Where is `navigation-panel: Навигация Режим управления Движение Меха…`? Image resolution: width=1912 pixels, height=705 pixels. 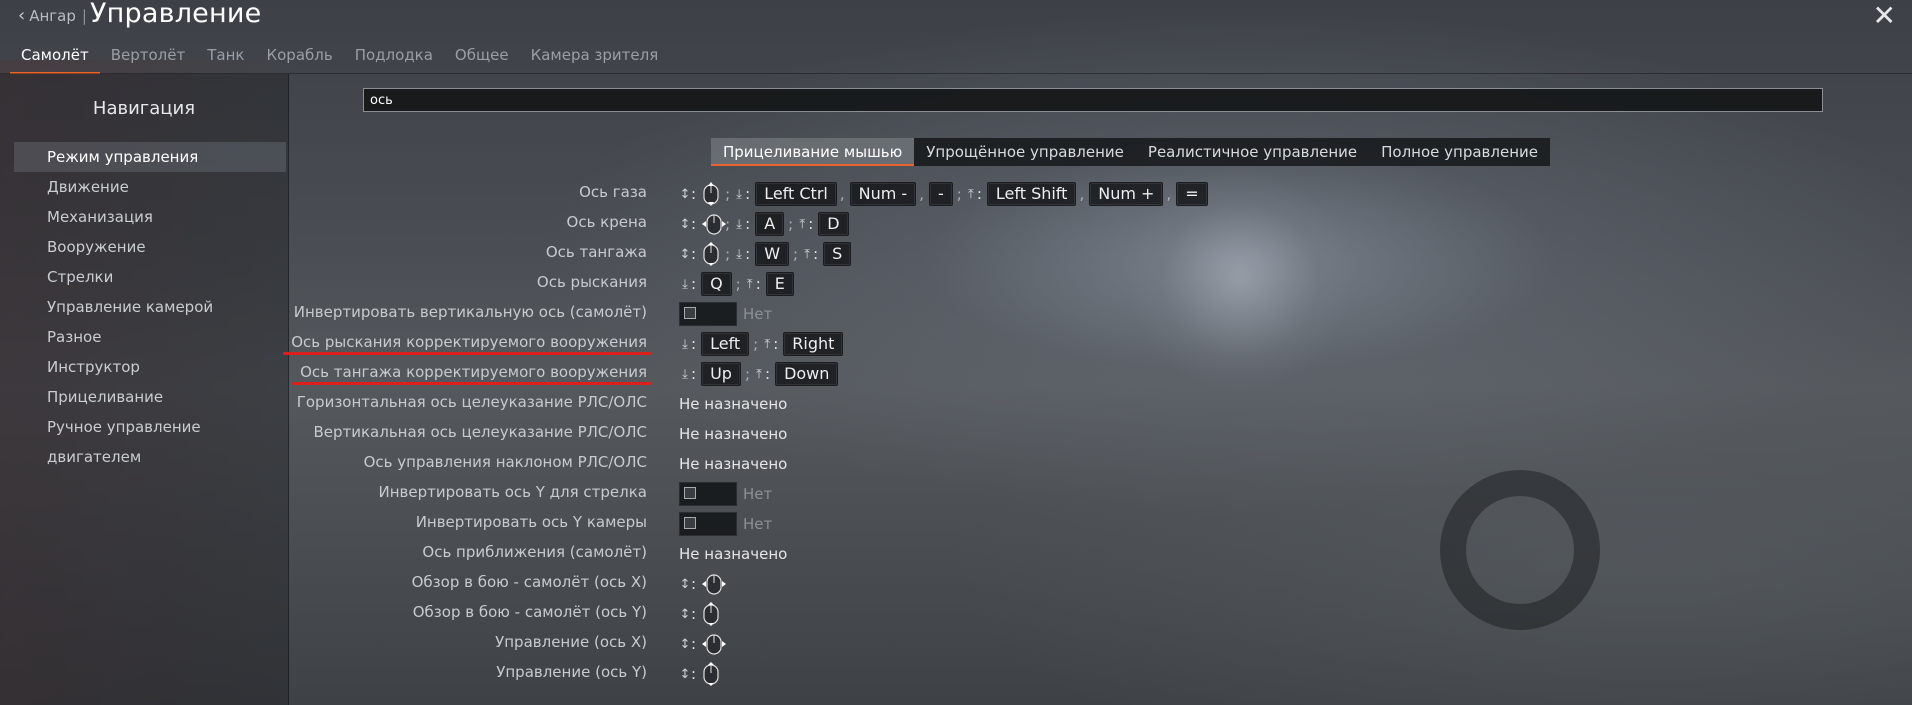
navigation-panel: Навигация Режим управления Движение Меха… is located at coordinates (144, 389).